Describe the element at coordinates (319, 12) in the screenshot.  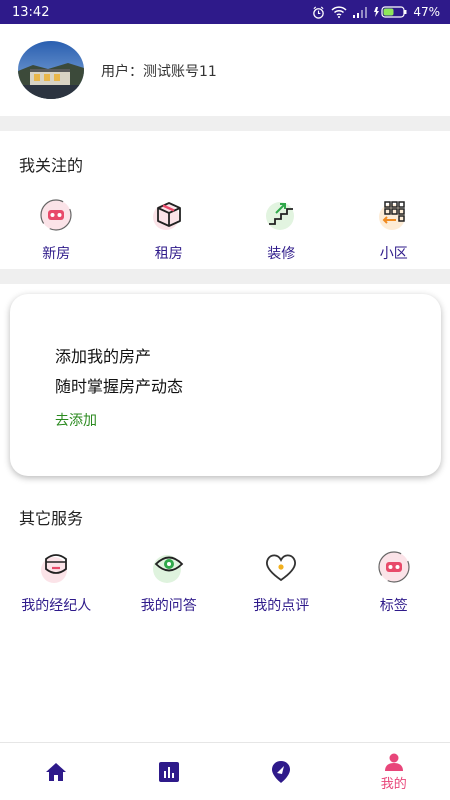
I see `alarm-icon` at that location.